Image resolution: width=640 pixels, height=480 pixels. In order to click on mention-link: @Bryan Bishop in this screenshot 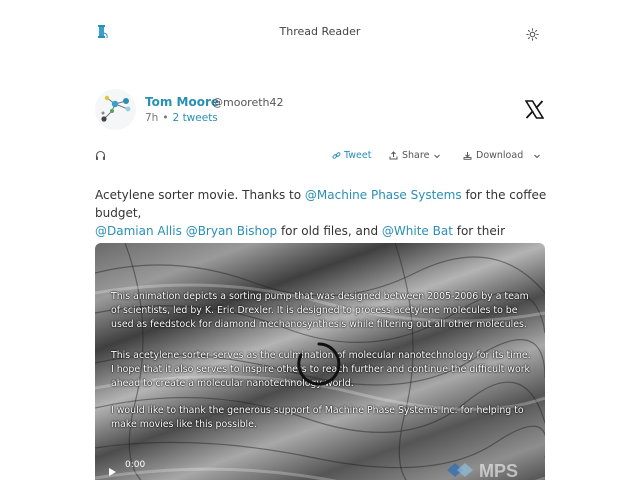, I will do `click(231, 231)`.